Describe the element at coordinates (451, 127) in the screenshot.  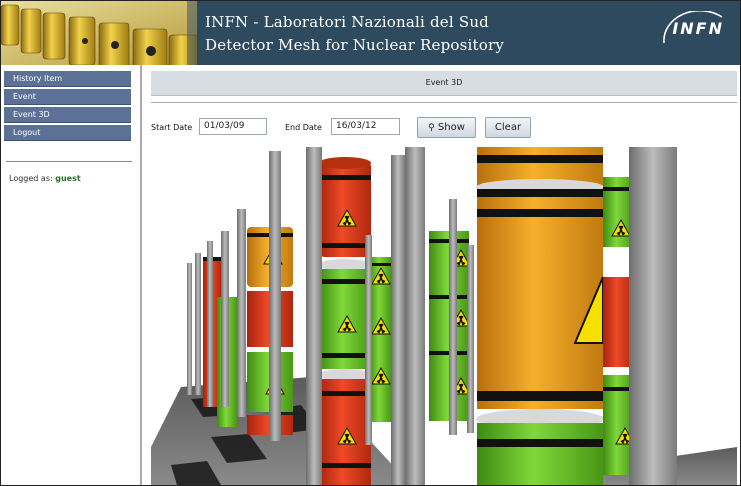
I see `show-button-label: Show` at that location.